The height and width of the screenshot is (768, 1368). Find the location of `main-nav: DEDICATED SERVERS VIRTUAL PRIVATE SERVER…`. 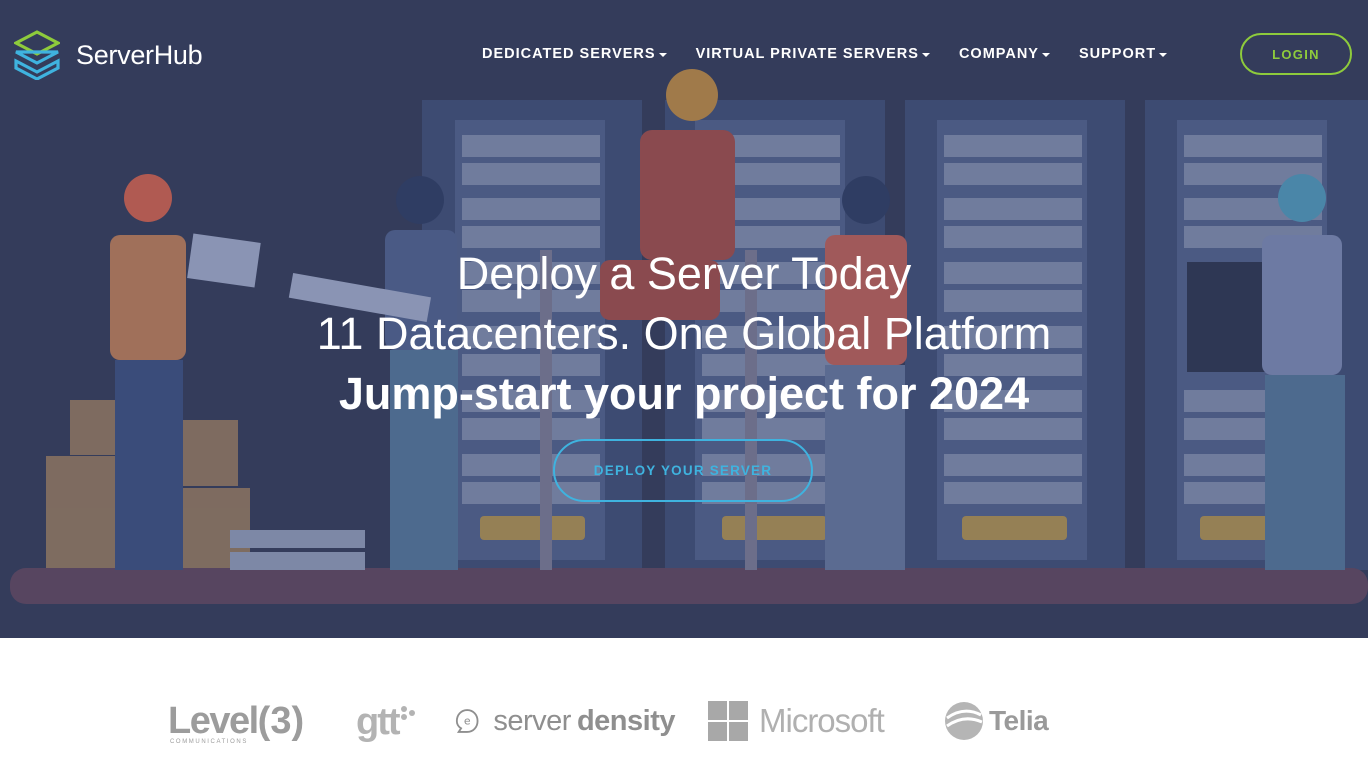

main-nav: DEDICATED SERVERS VIRTUAL PRIVATE SERVER… is located at coordinates (839, 54).